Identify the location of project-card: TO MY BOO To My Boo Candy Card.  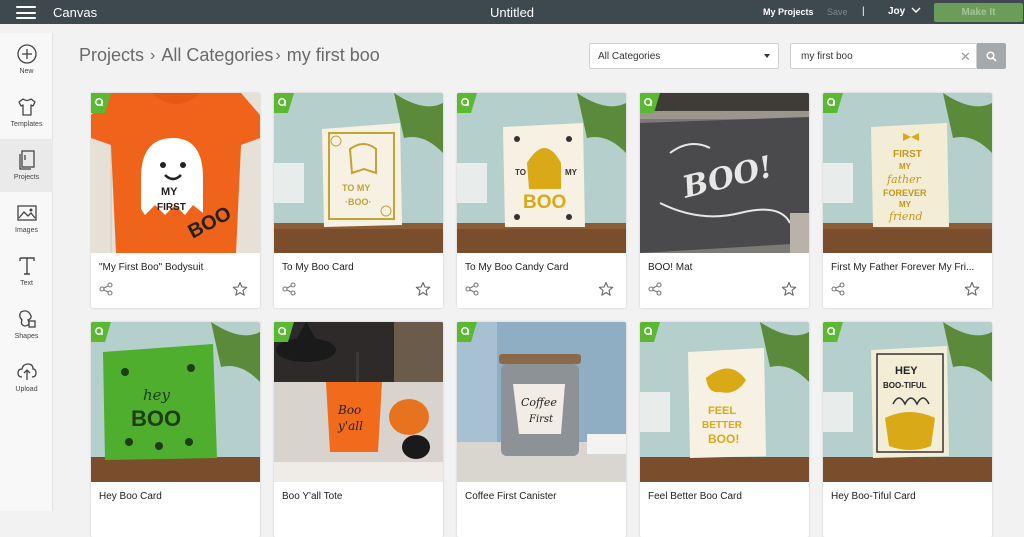
(541, 200).